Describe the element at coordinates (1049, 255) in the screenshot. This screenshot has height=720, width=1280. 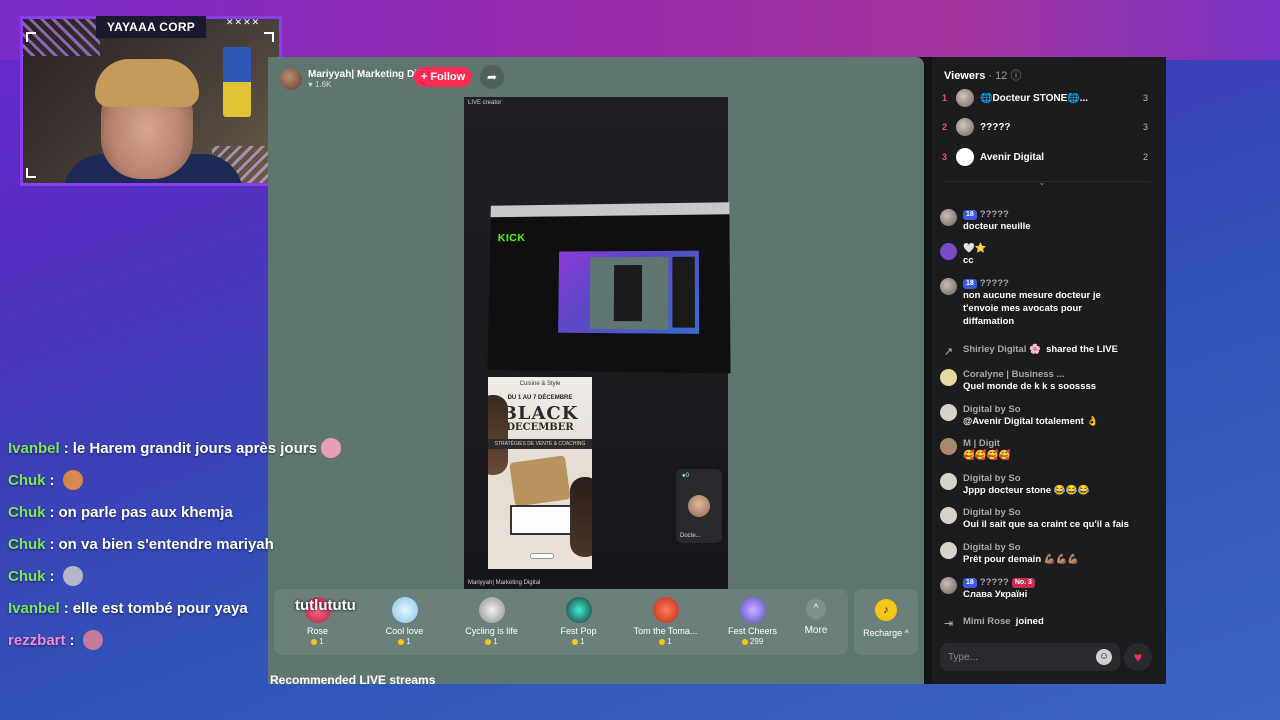
I see `chat-message: 🤍⭐ cc` at that location.